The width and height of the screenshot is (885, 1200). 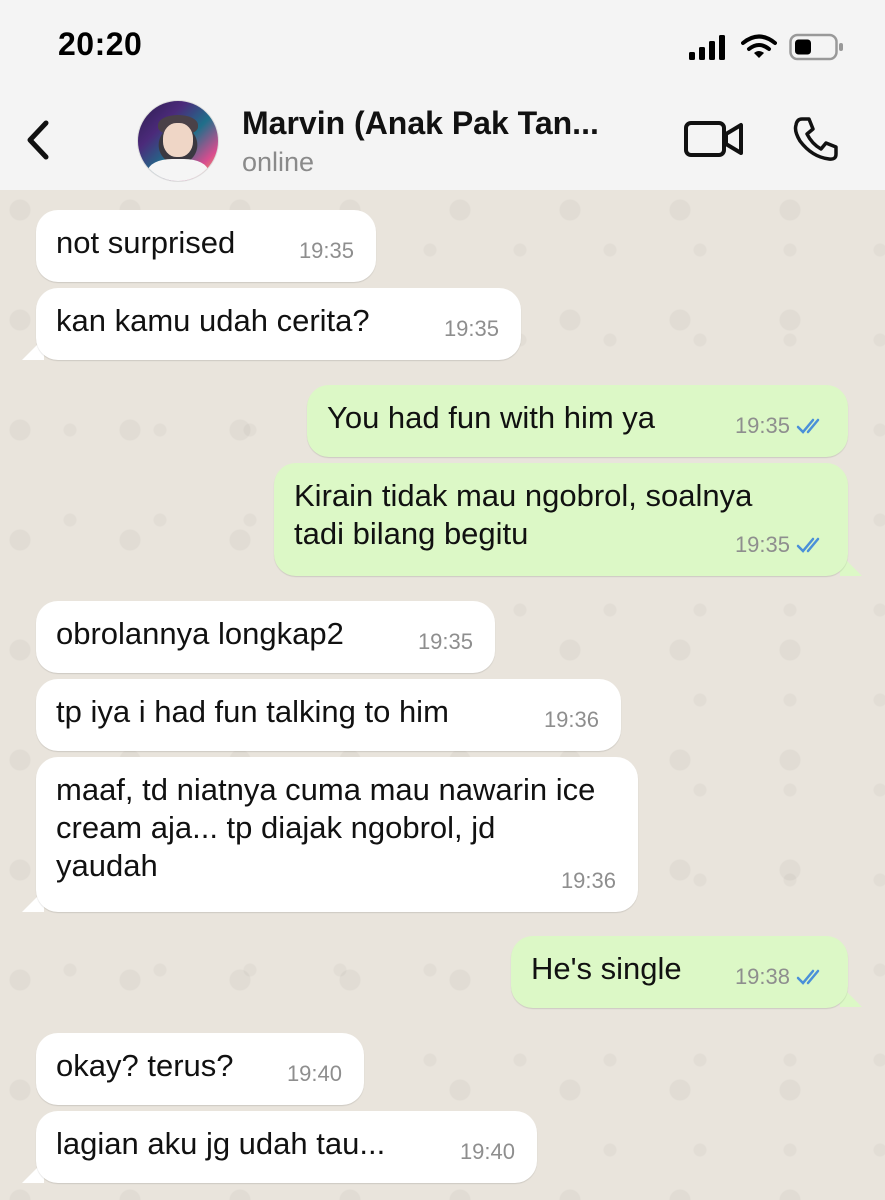 I want to click on message-bubble-incoming: lagian aku jg udah tau... 19:40, so click(x=286, y=1147).